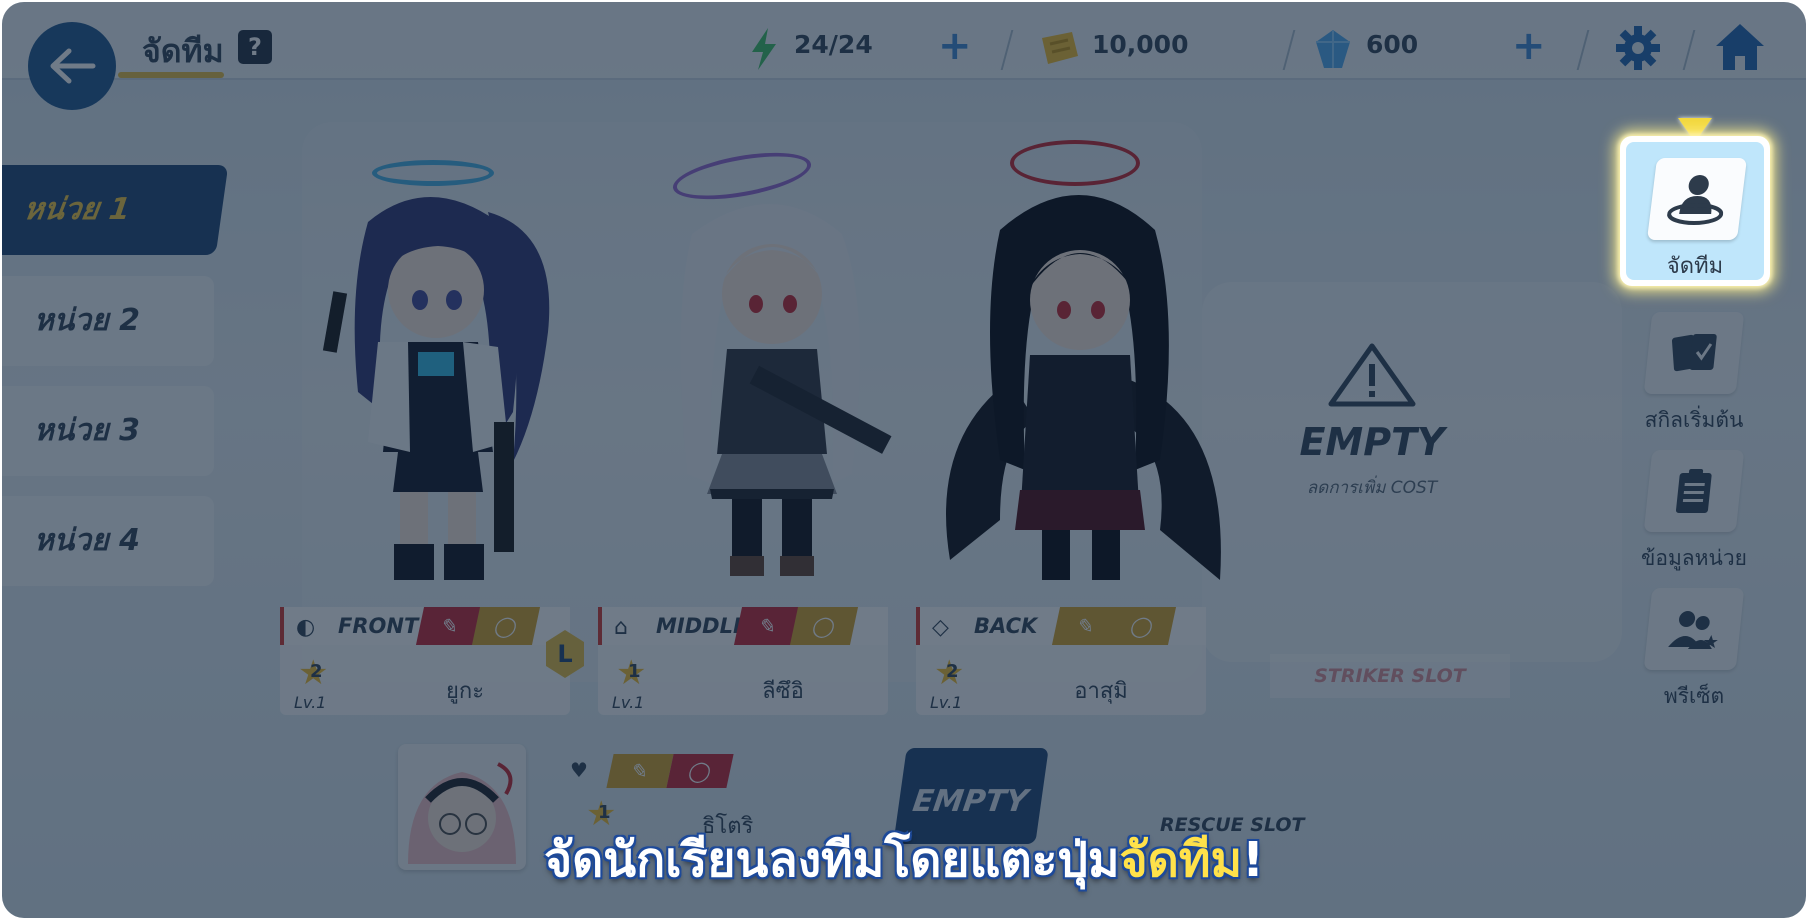 Image resolution: width=1808 pixels, height=920 pixels. What do you see at coordinates (1101, 691) in the screenshot?
I see `character-name: อาสุมิ` at bounding box center [1101, 691].